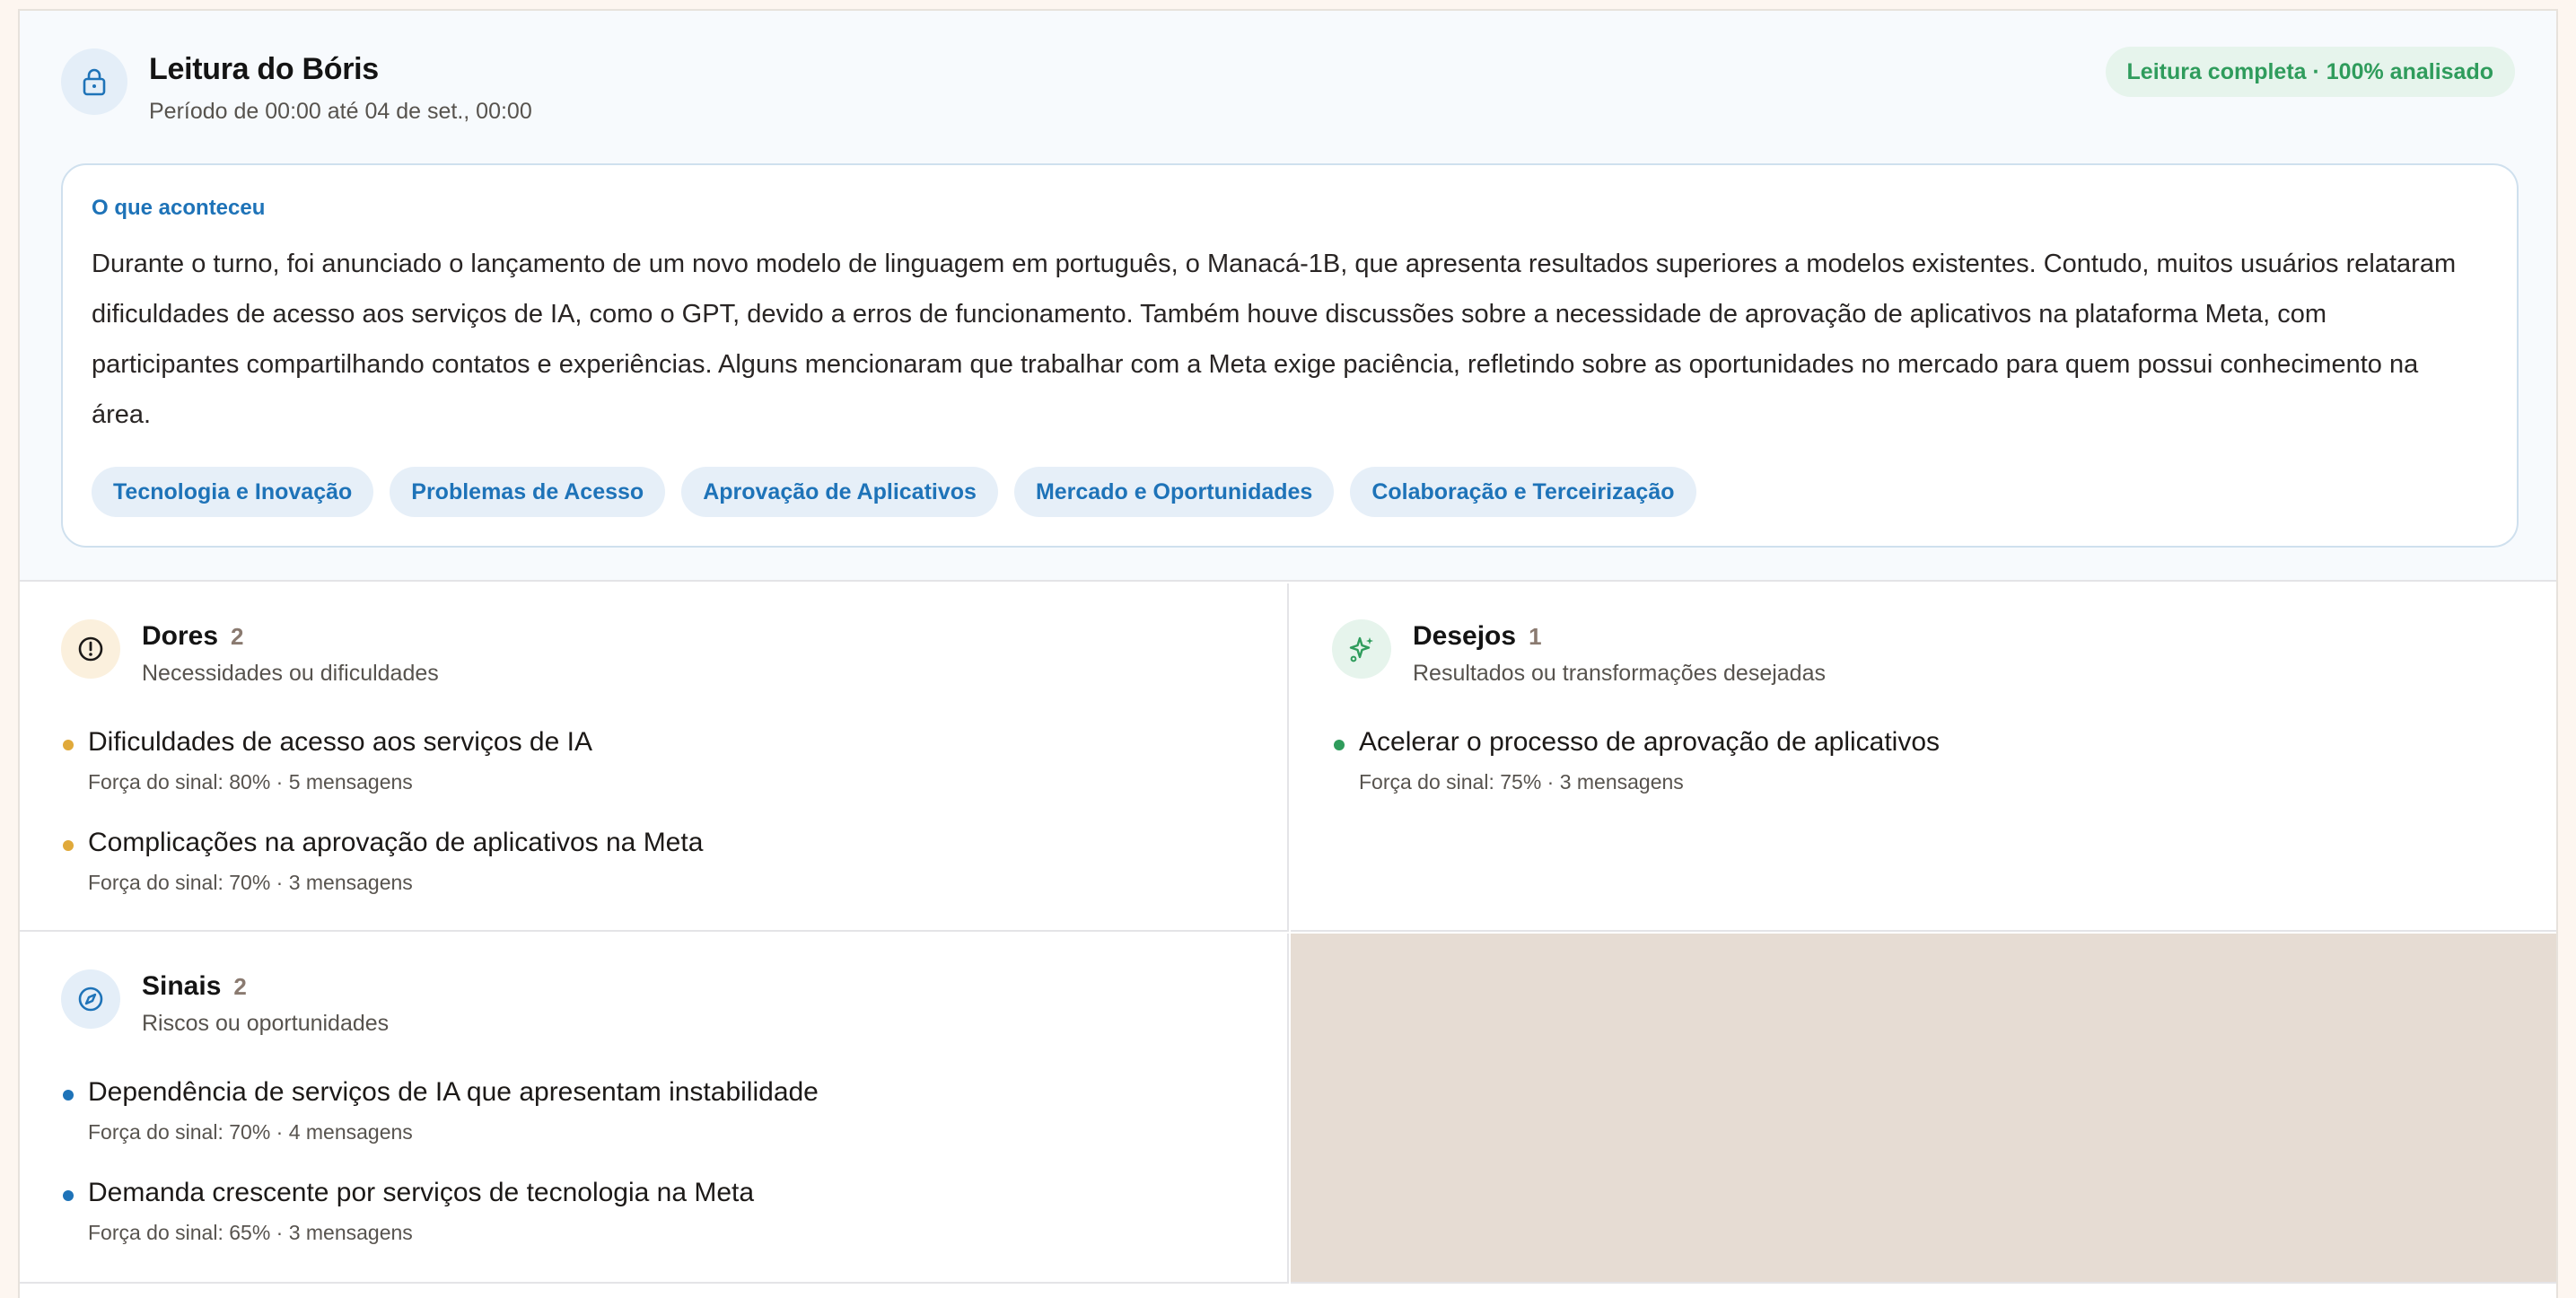 Image resolution: width=2576 pixels, height=1298 pixels. What do you see at coordinates (182, 986) in the screenshot?
I see `panel-title-text: Sinais` at bounding box center [182, 986].